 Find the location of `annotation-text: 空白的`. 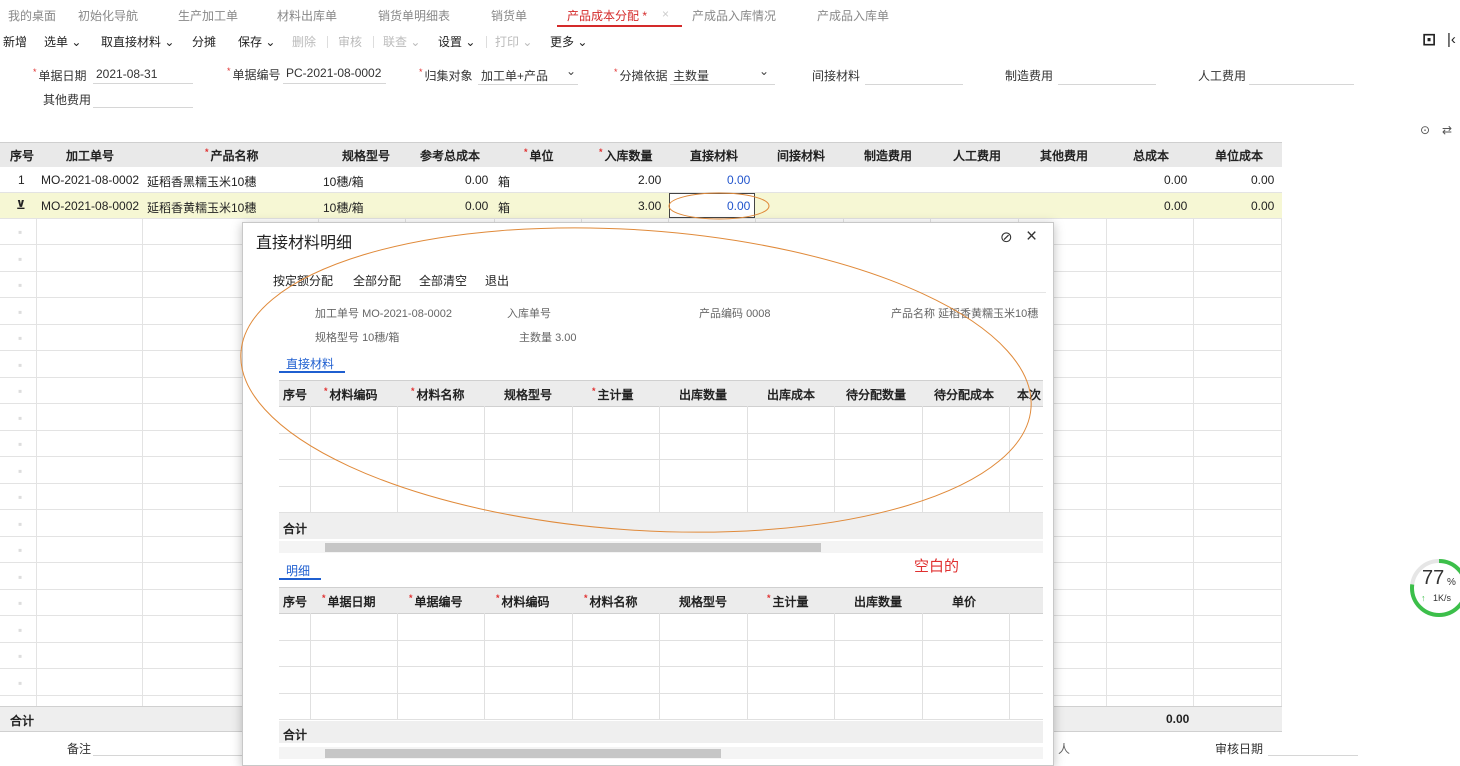

annotation-text: 空白的 is located at coordinates (937, 566).